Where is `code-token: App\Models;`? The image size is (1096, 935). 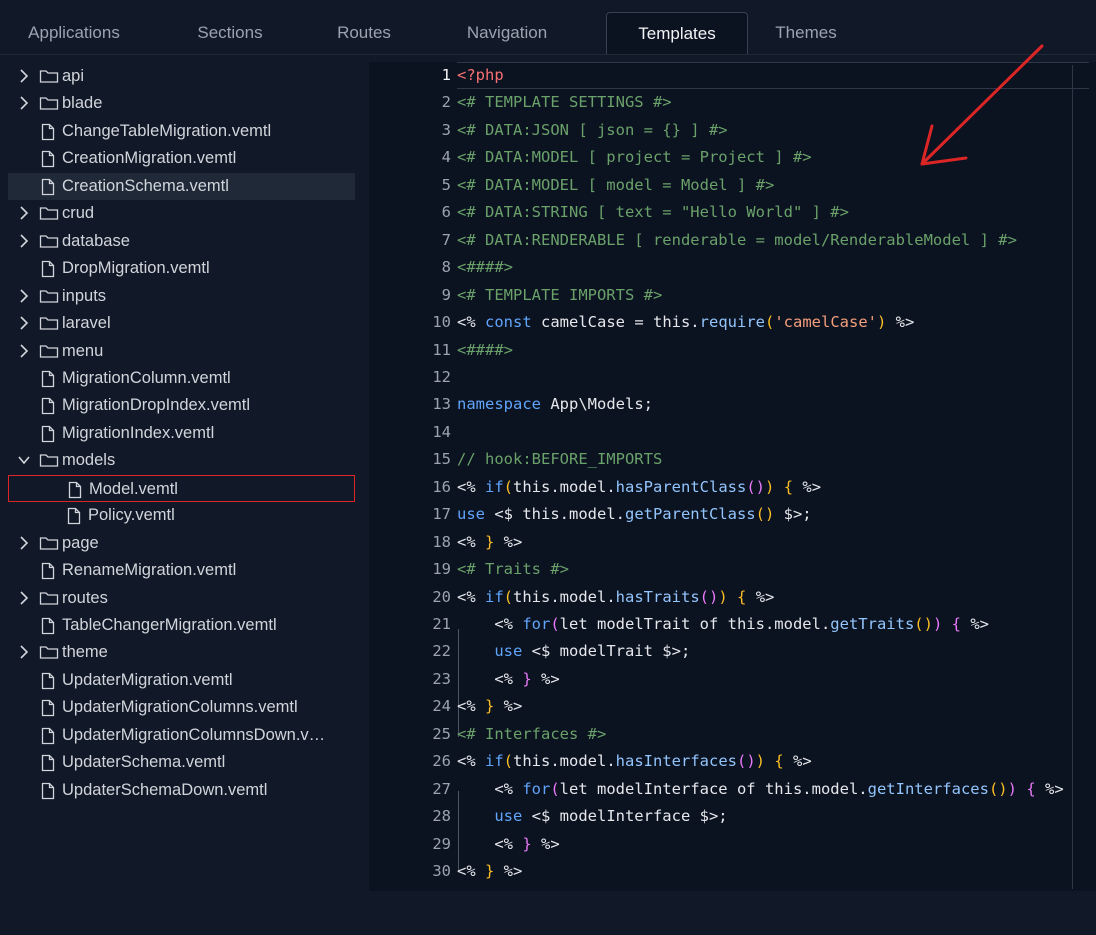 code-token: App\Models; is located at coordinates (597, 404).